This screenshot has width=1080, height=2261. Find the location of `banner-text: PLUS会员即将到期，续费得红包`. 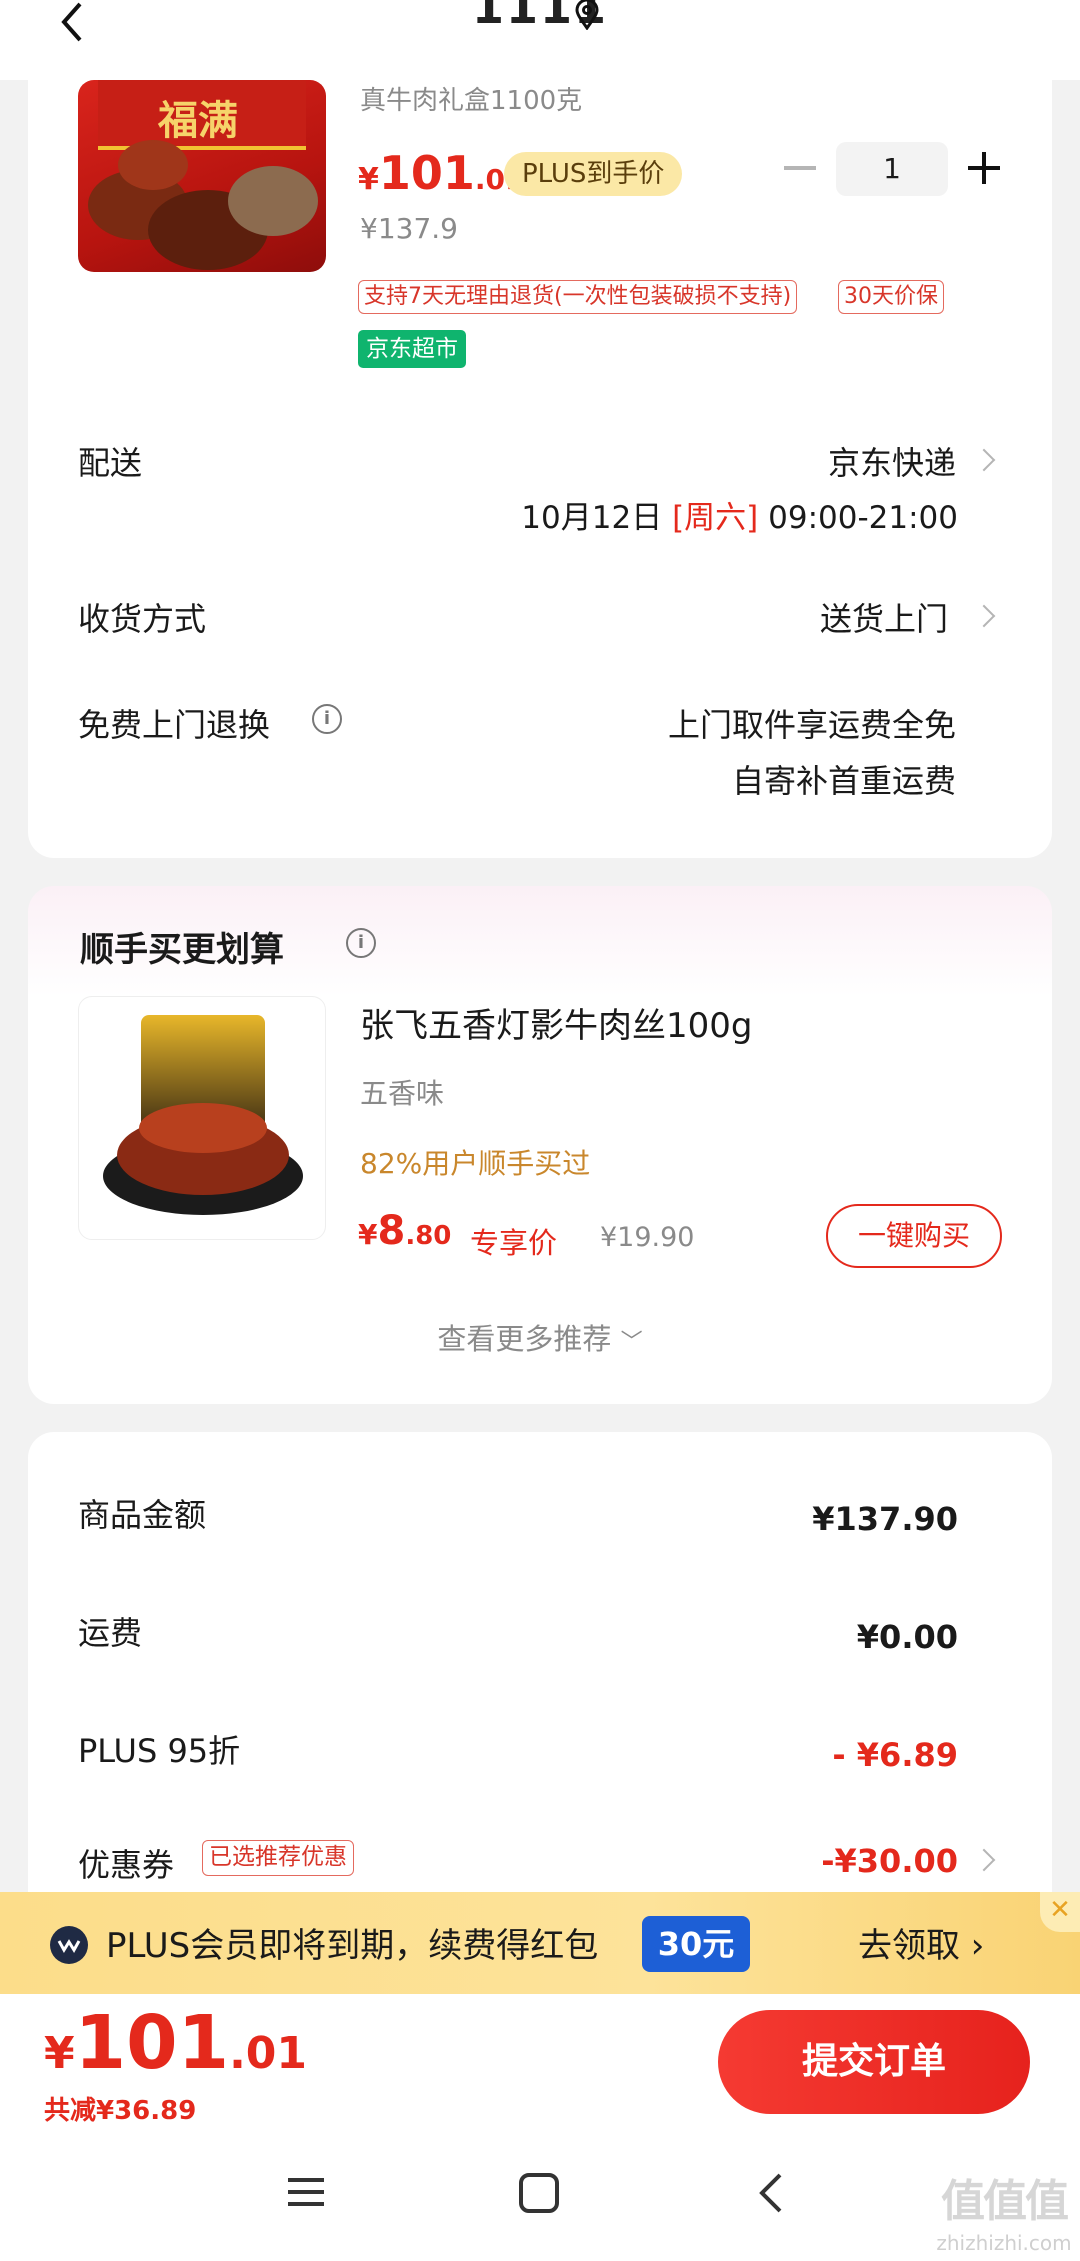

banner-text: PLUS会员即将到期，续费得红包 is located at coordinates (352, 1946).